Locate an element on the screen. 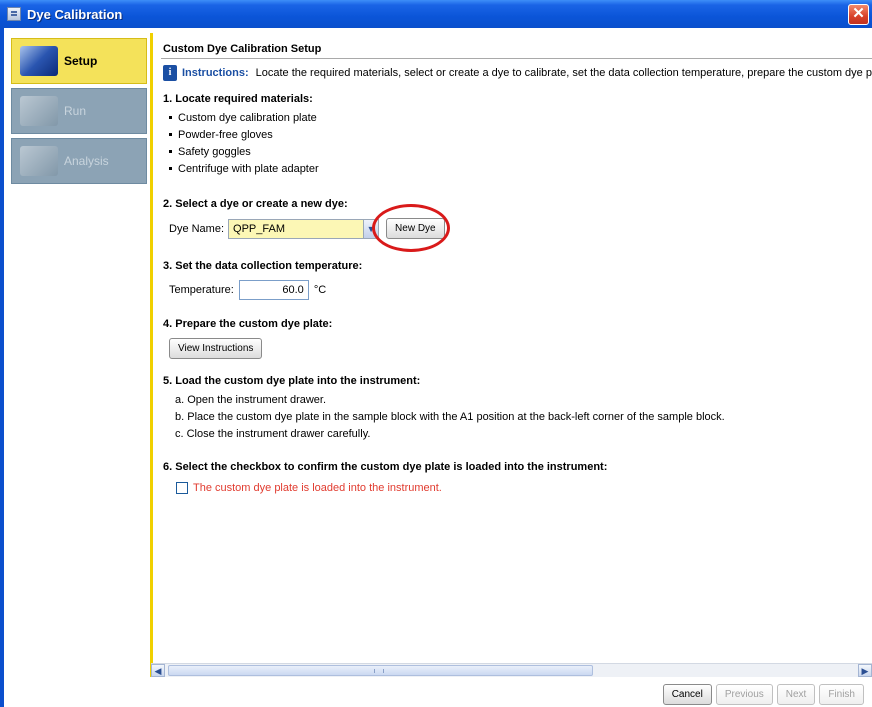 Image resolution: width=872 pixels, height=707 pixels. close-icon: ✕ is located at coordinates (858, 14).